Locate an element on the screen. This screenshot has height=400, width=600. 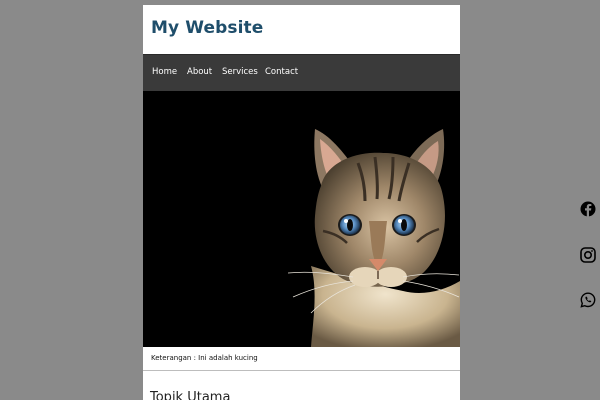
navbar: Home About Services Contact is located at coordinates (301, 73).